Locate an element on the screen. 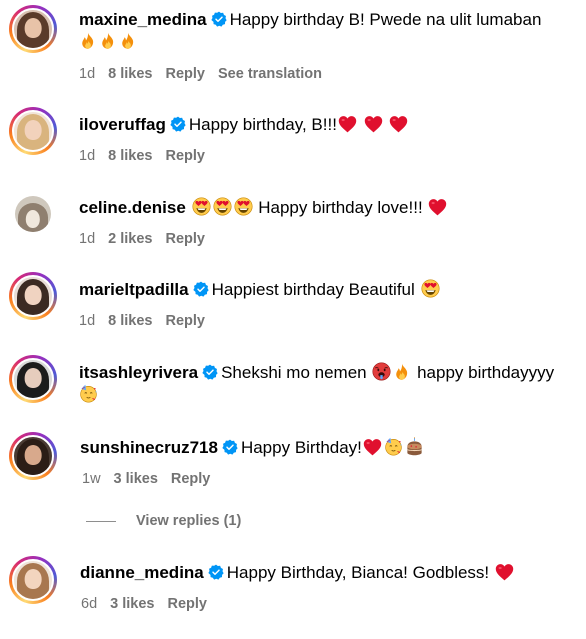  view-replies-label: View replies (1) is located at coordinates (189, 521).